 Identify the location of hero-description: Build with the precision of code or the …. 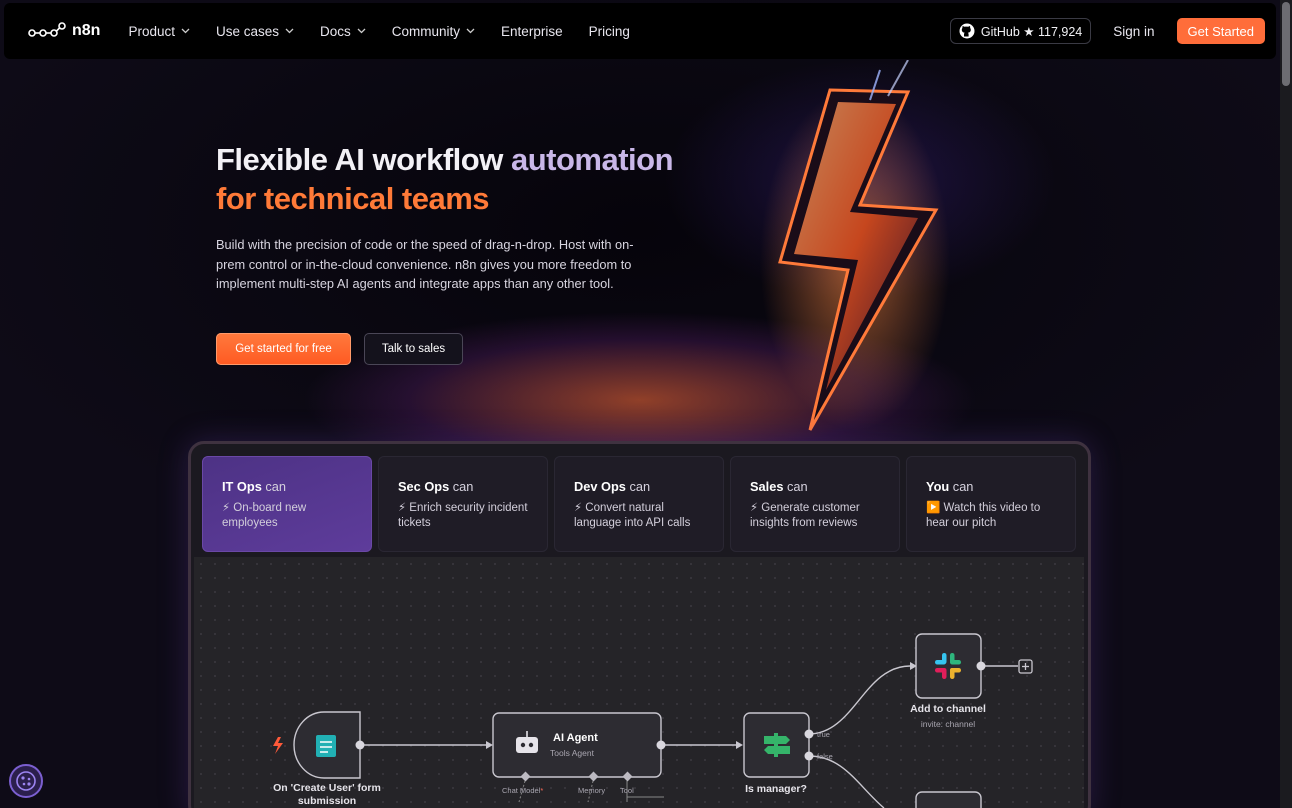
(425, 264).